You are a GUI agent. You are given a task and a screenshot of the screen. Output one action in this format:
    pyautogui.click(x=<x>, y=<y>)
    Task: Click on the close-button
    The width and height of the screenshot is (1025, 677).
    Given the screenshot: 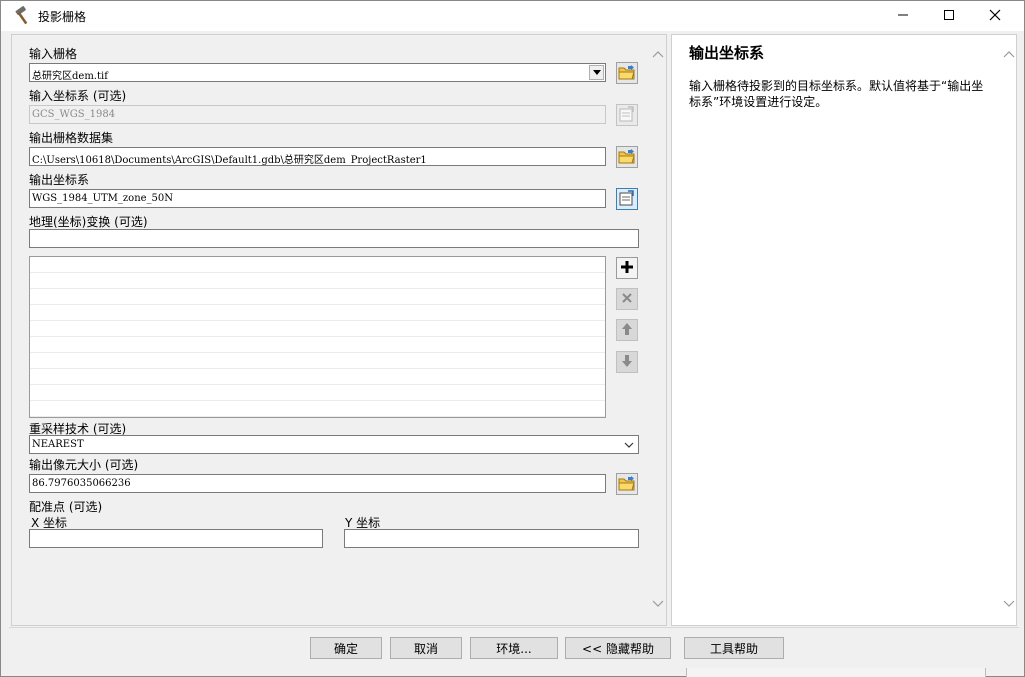 What is the action you would take?
    pyautogui.click(x=995, y=16)
    